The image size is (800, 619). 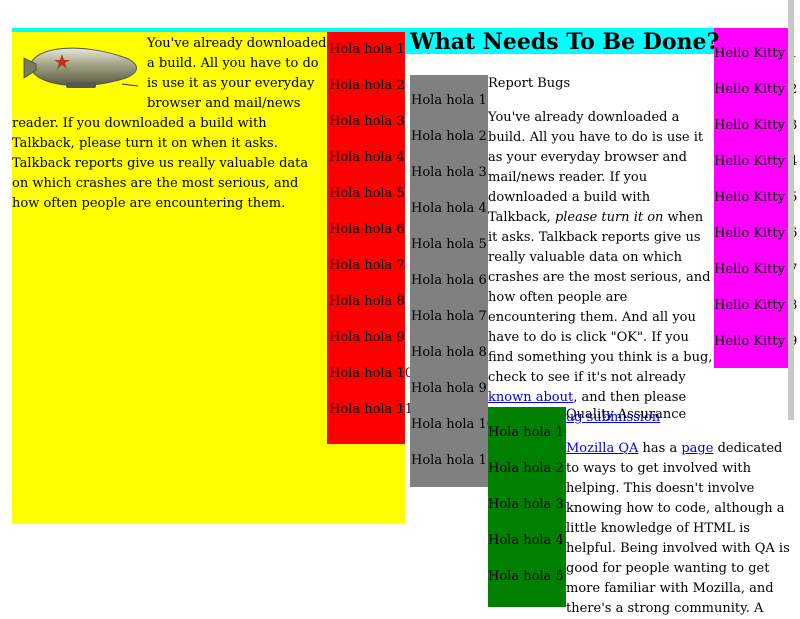 What do you see at coordinates (756, 161) in the screenshot?
I see `magenta-list-item: Hello Kitty 4` at bounding box center [756, 161].